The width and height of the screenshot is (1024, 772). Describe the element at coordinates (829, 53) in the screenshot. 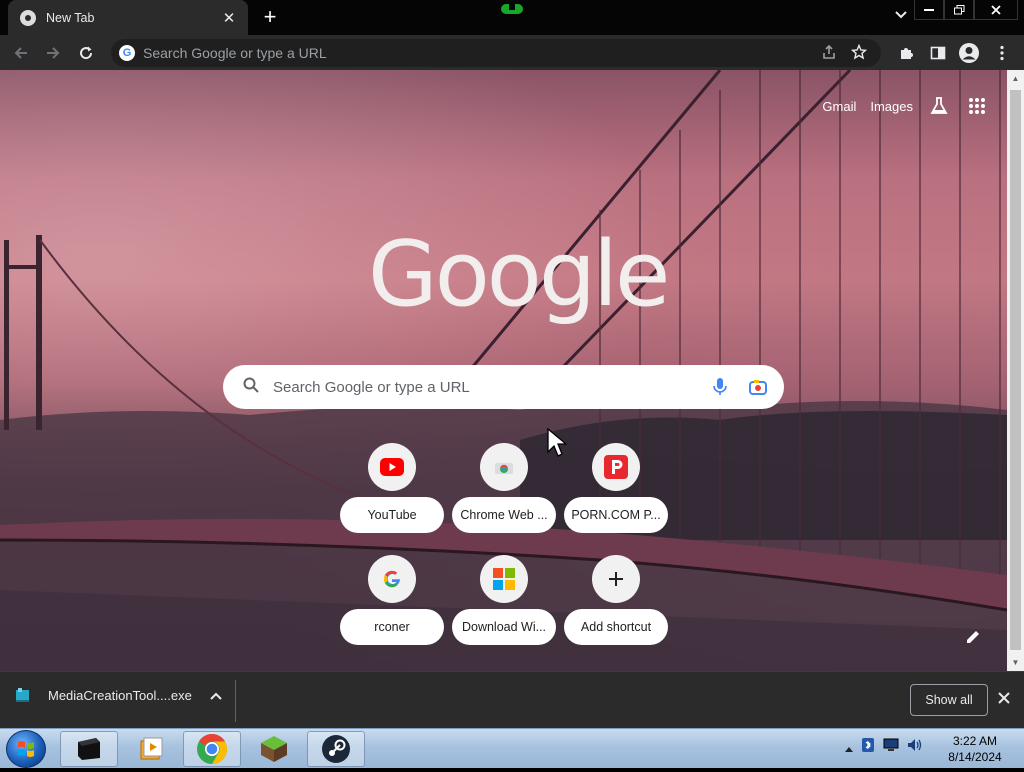

I see `share-icon` at that location.